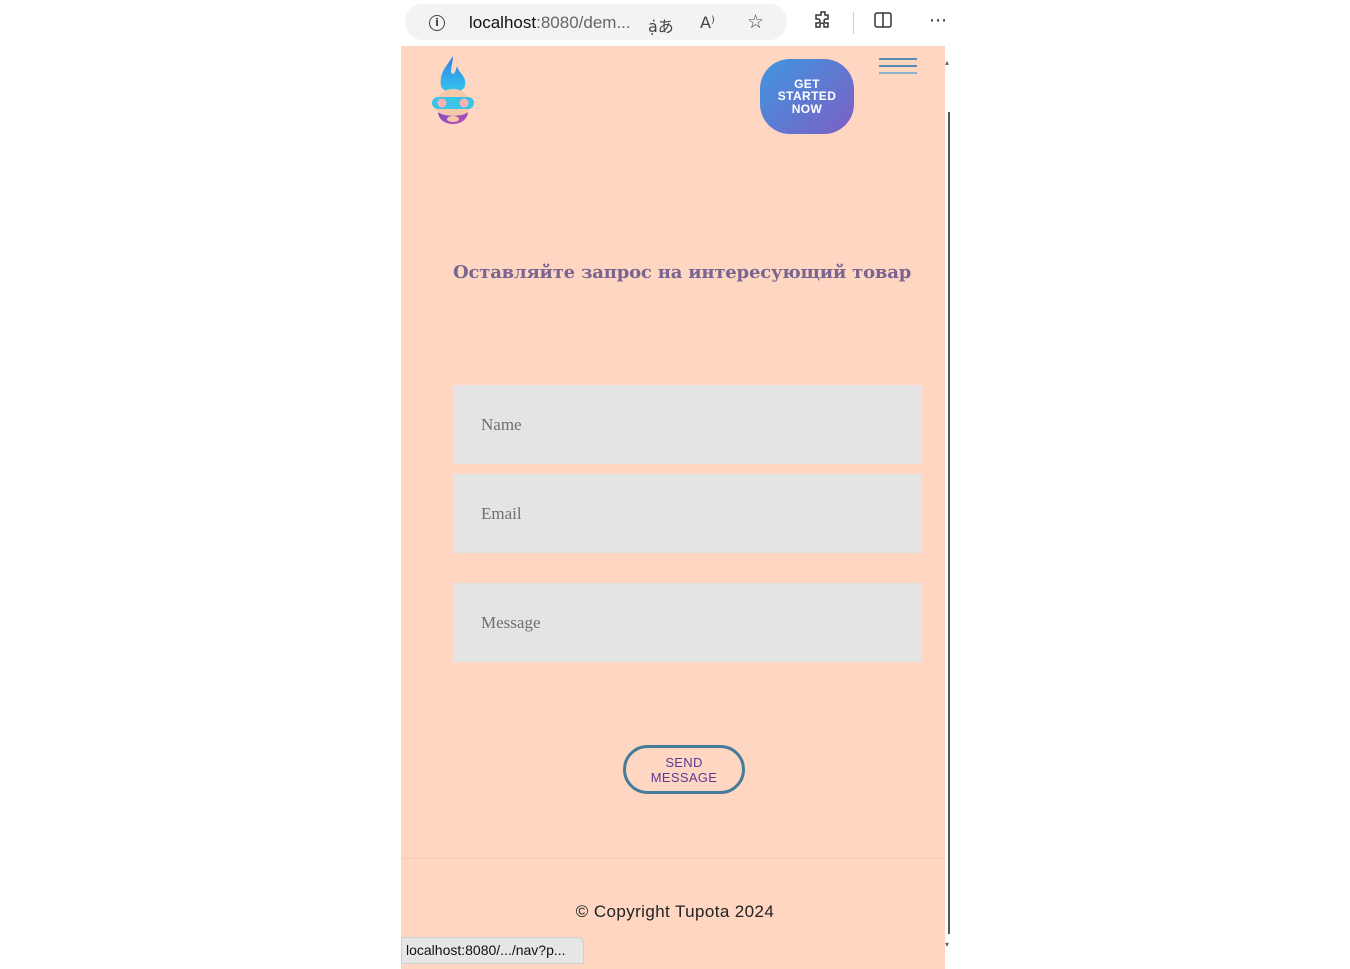  Describe the element at coordinates (684, 769) in the screenshot. I see `send-message-button: SEND MESSAGE` at that location.